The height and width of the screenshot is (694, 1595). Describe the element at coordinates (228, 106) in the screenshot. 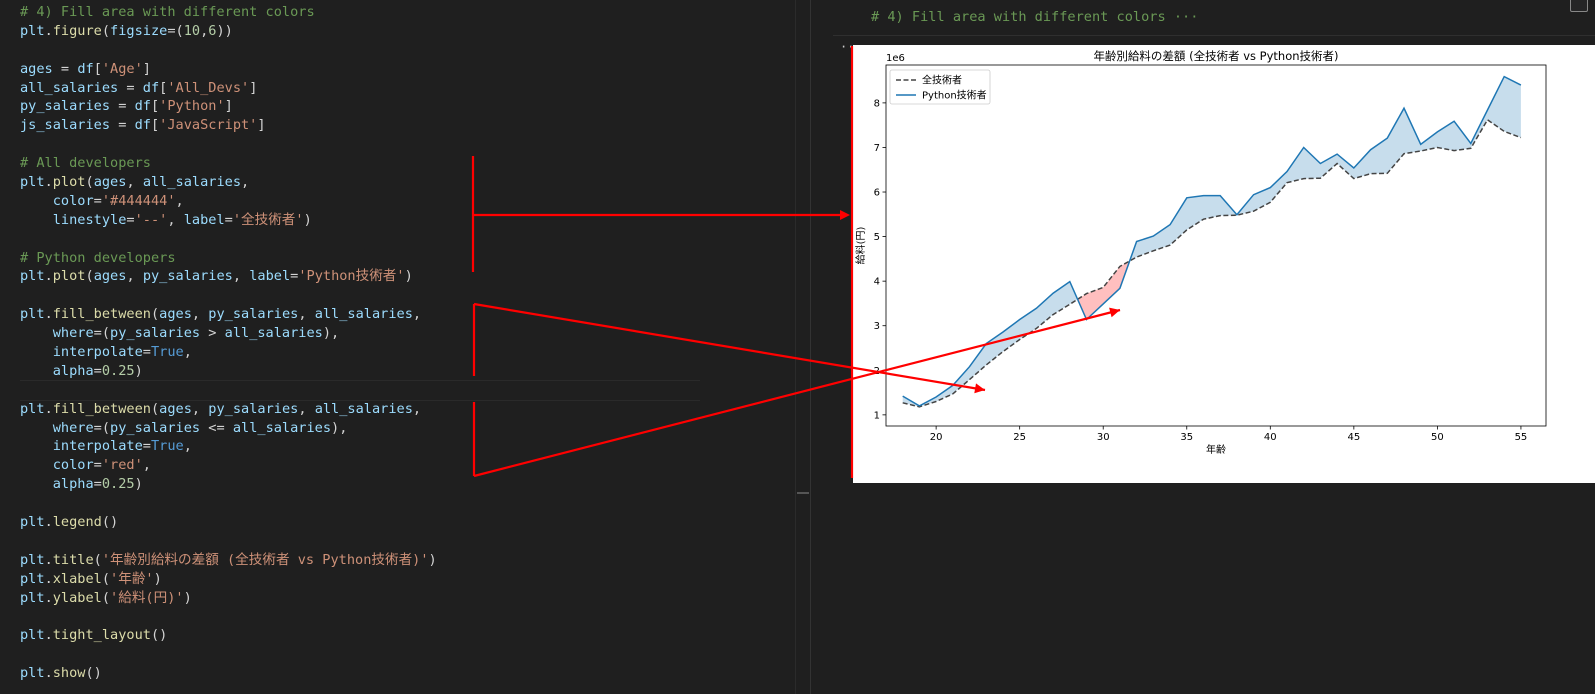

I see `code-line: py_salaries = df['Python']` at that location.